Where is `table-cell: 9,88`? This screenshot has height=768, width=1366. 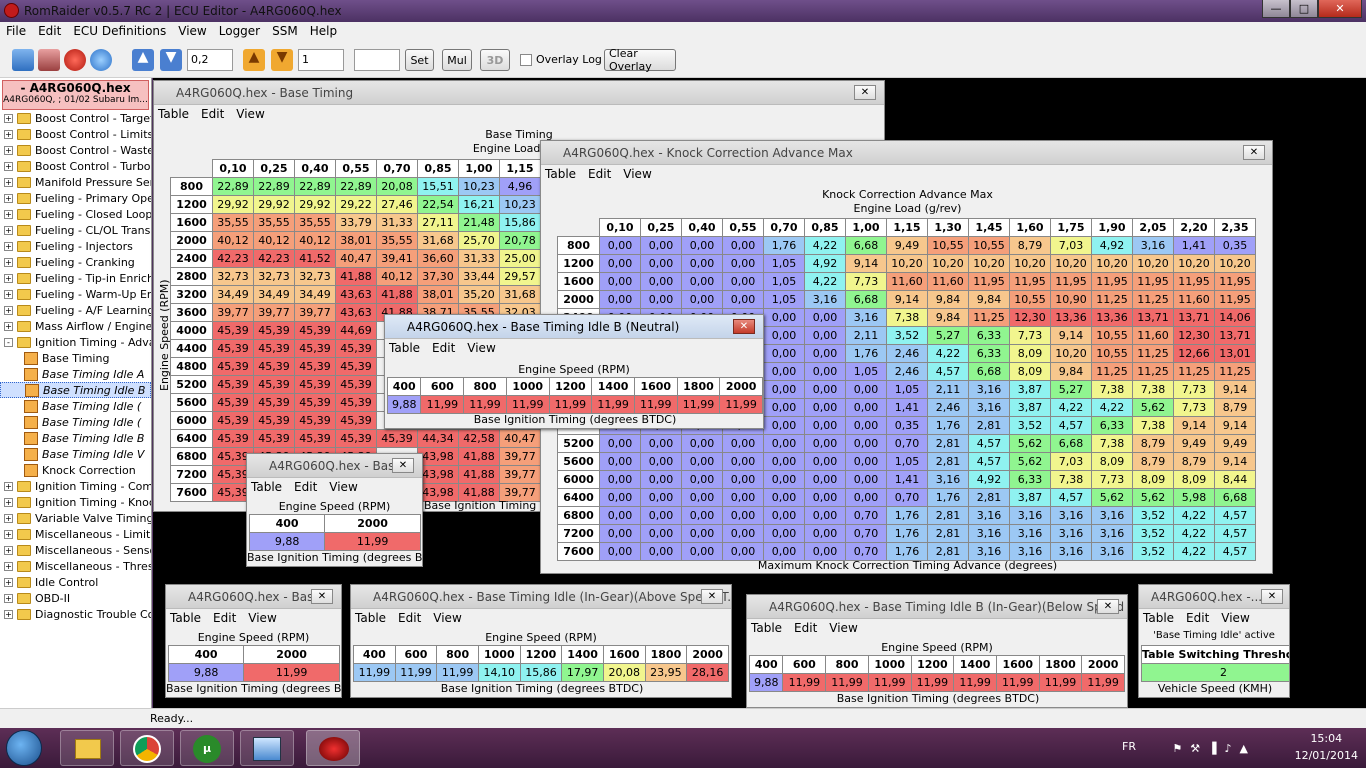
table-cell: 9,88 is located at coordinates (766, 682).